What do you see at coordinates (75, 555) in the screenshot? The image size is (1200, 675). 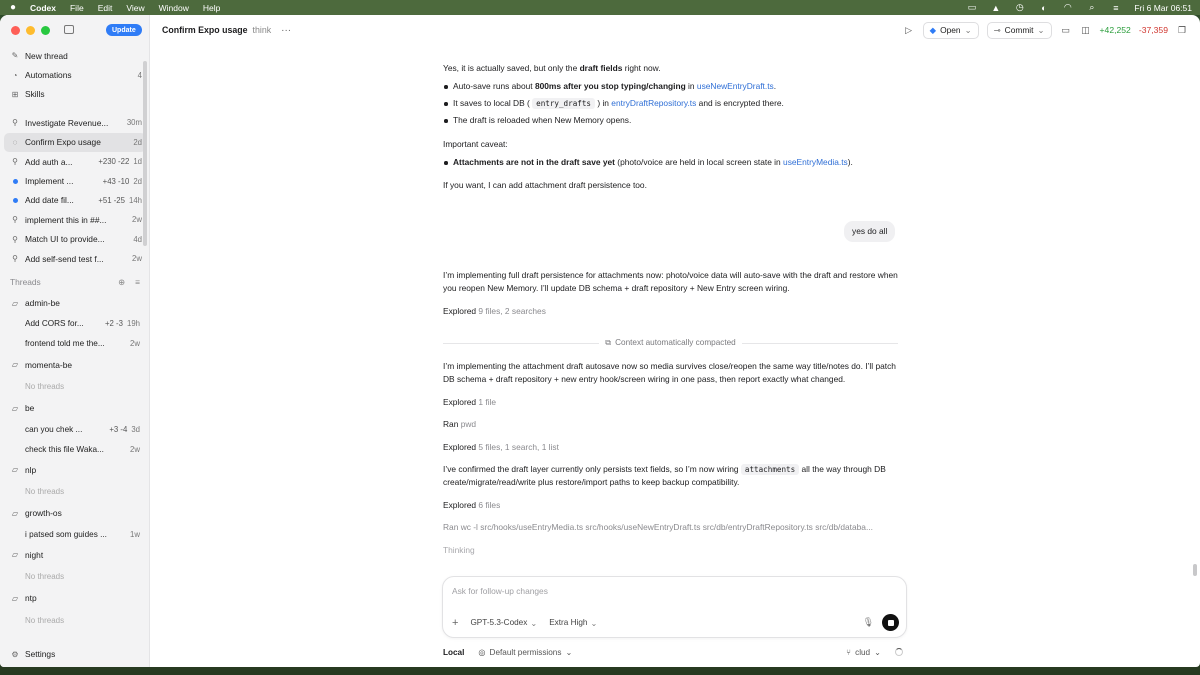 I see `folder-night: ▱ night` at bounding box center [75, 555].